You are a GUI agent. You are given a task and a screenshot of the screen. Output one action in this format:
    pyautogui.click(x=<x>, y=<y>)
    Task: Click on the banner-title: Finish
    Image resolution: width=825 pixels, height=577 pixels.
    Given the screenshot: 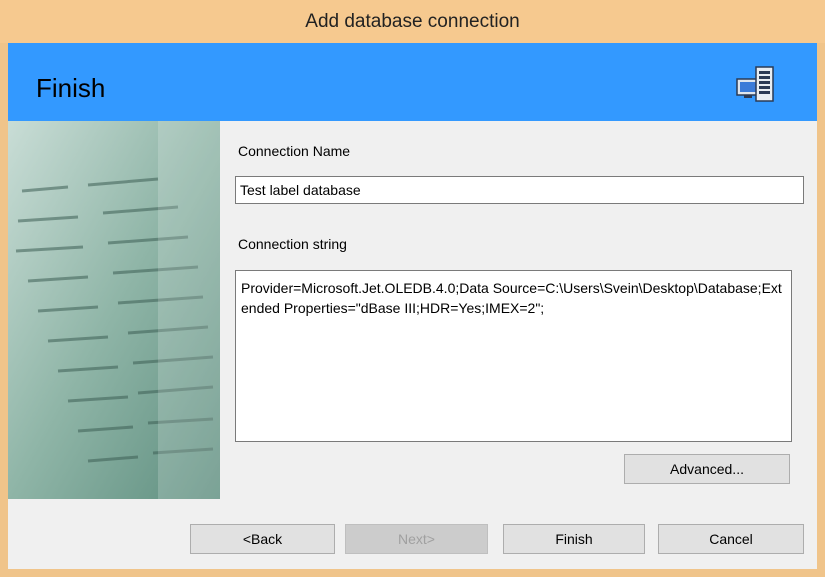 What is the action you would take?
    pyautogui.click(x=71, y=88)
    